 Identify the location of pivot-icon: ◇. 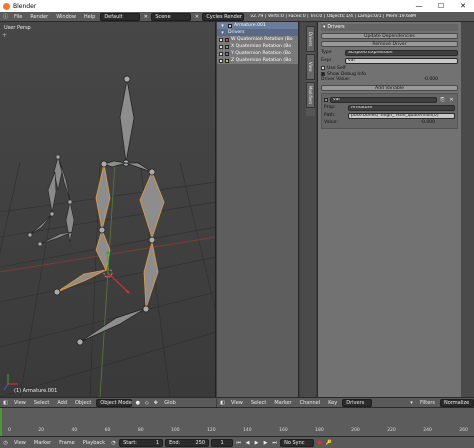
(146, 402).